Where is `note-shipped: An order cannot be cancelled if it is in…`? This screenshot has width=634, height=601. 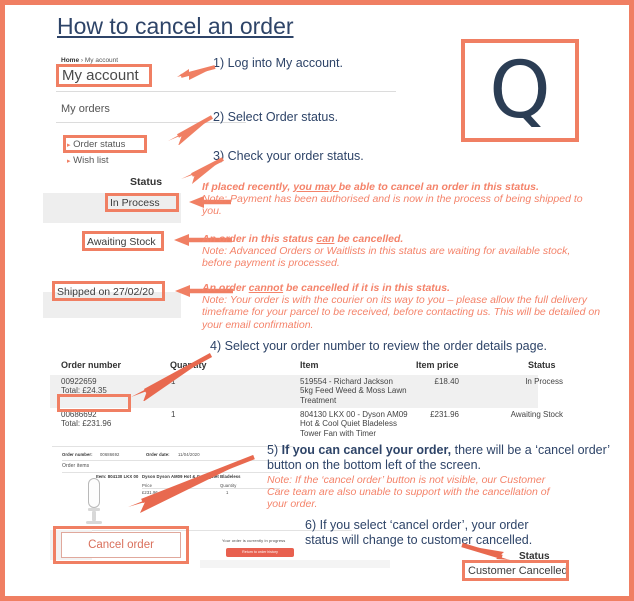 note-shipped: An order cannot be cancelled if it is in… is located at coordinates (402, 306).